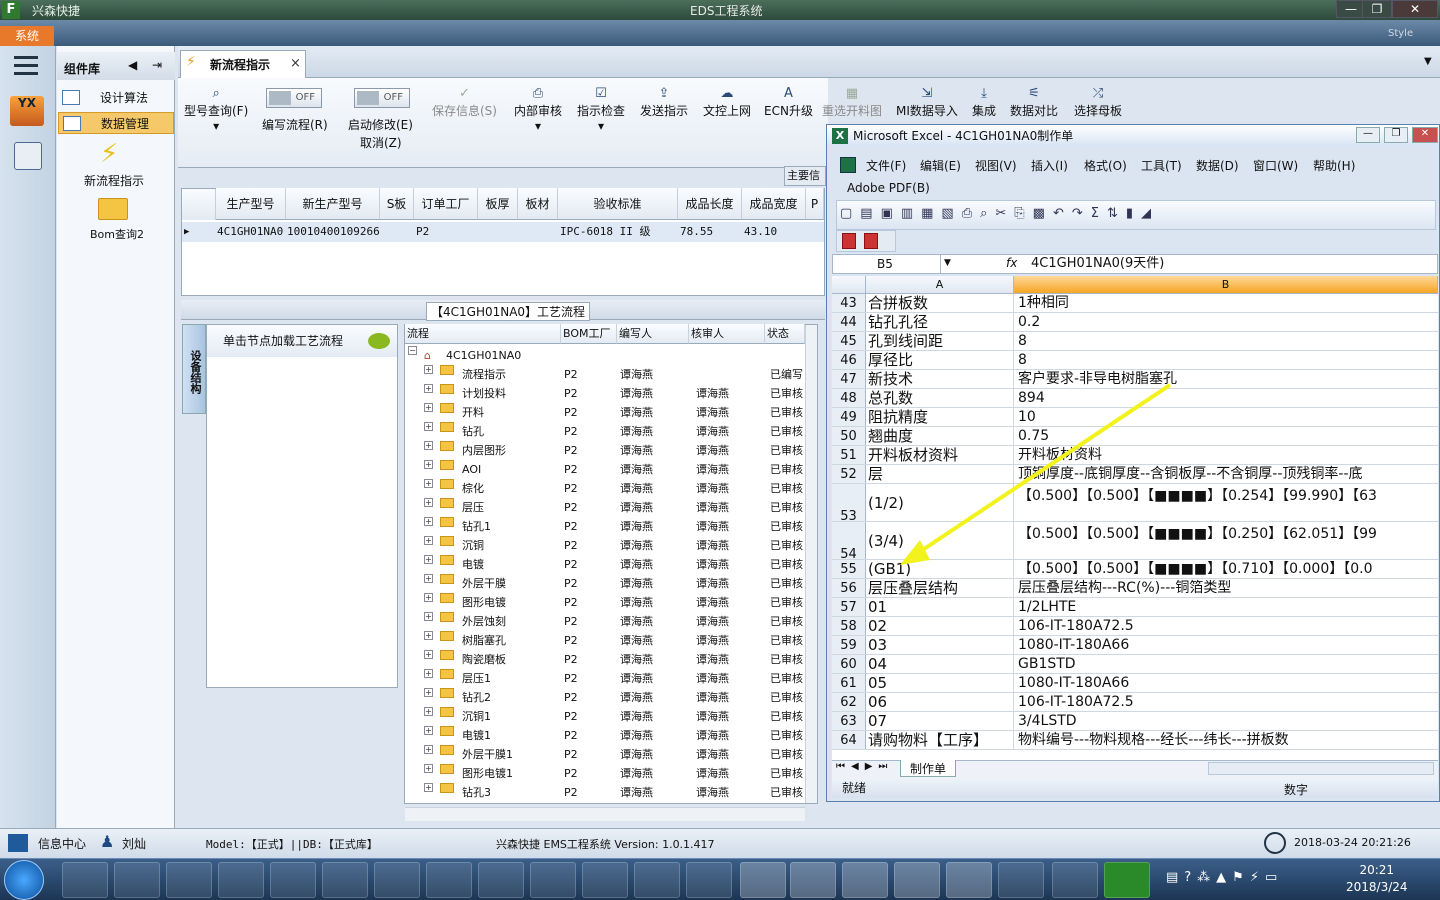 The width and height of the screenshot is (1440, 900). Describe the element at coordinates (1011, 263) in the screenshot. I see `fx-icon: fx` at that location.